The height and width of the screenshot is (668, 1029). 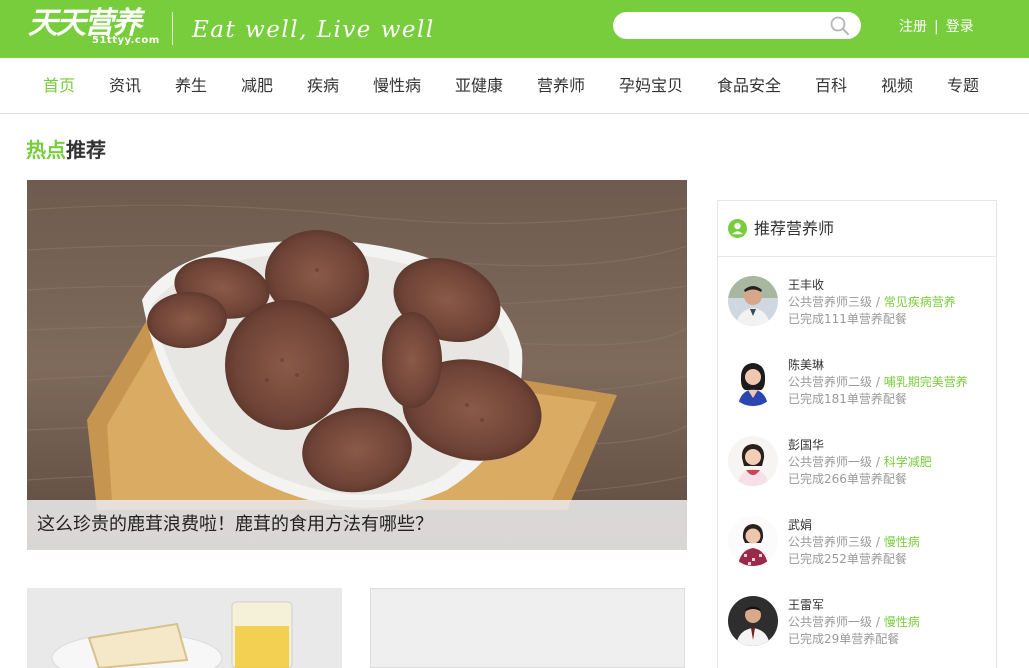 What do you see at coordinates (257, 86) in the screenshot?
I see `nav-item-weight-loss: 减肥` at bounding box center [257, 86].